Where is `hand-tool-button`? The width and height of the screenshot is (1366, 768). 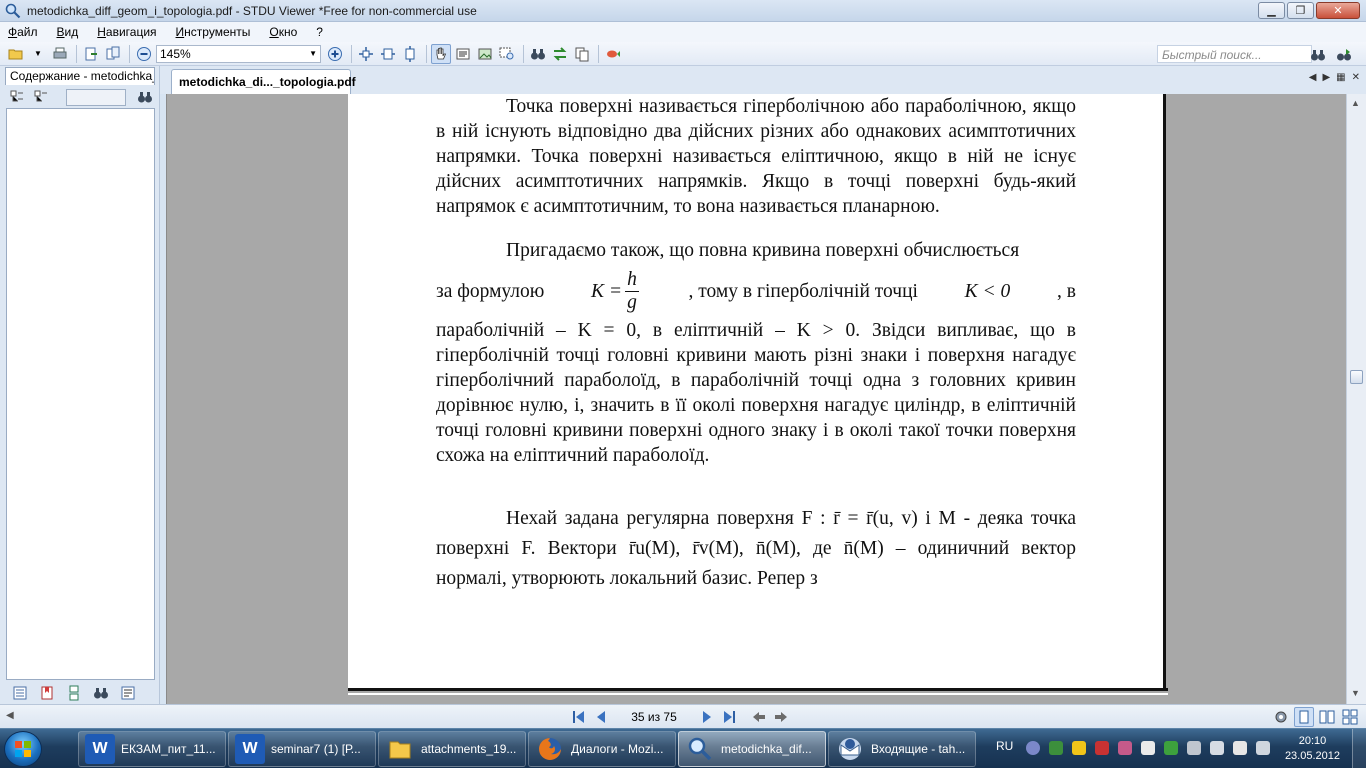
hand-tool-button is located at coordinates (441, 53).